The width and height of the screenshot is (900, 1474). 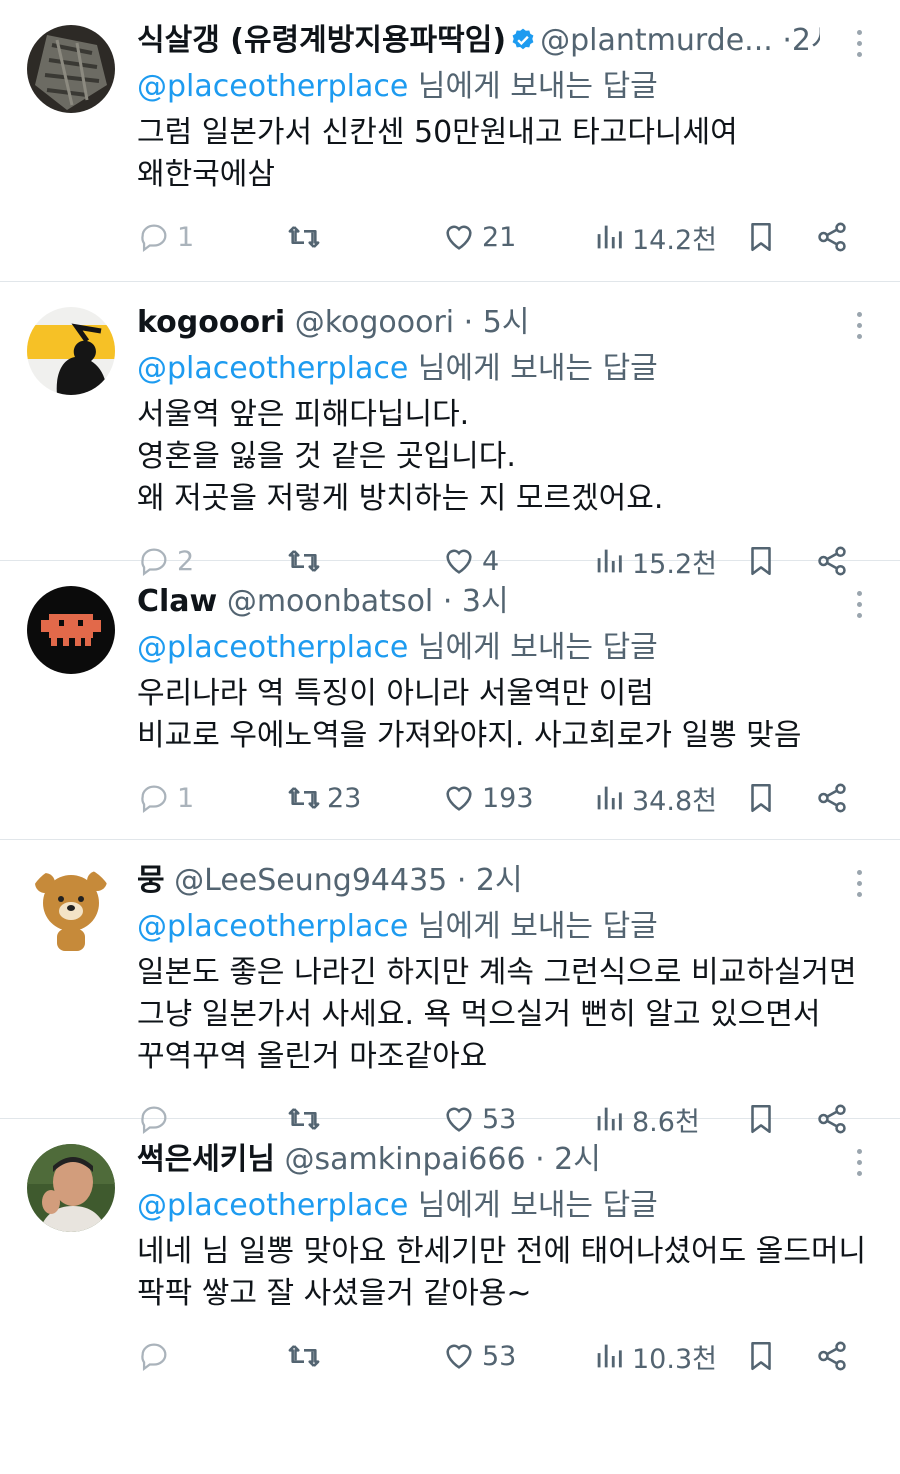 I want to click on views-button: 34.8천, so click(x=654, y=798).